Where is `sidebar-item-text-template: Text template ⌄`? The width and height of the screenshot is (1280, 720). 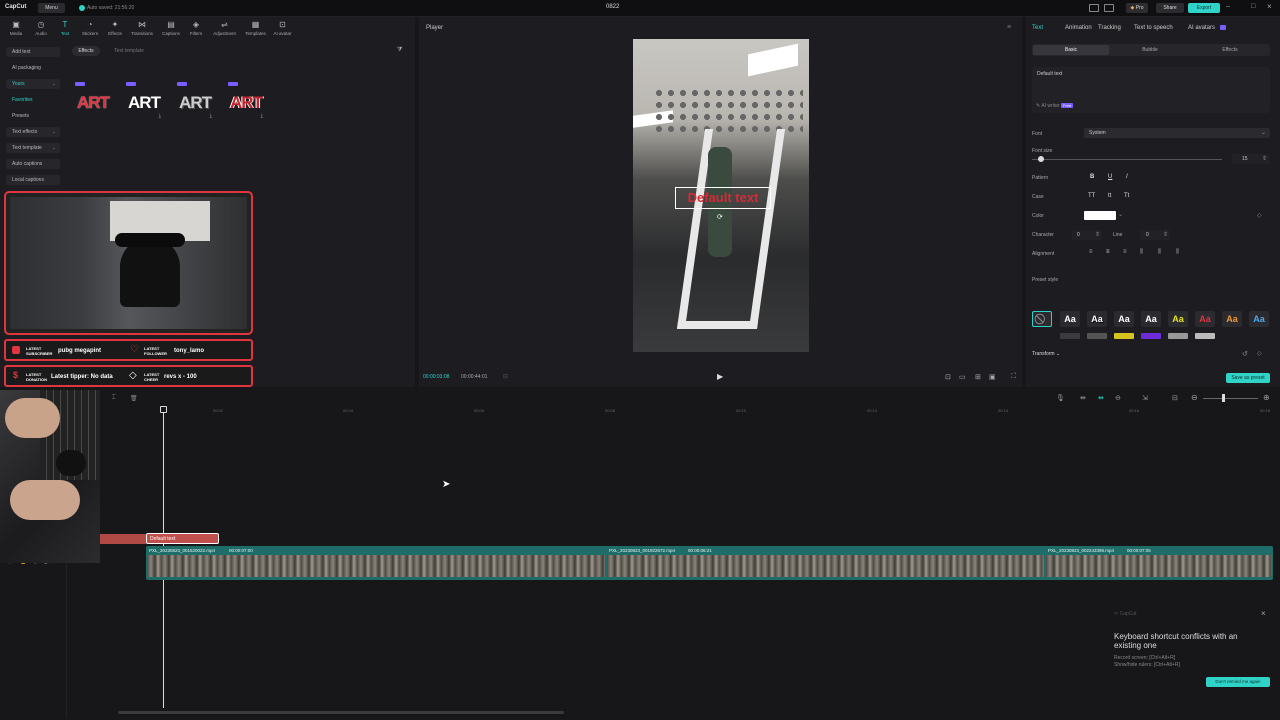 sidebar-item-text-template: Text template ⌄ is located at coordinates (33, 148).